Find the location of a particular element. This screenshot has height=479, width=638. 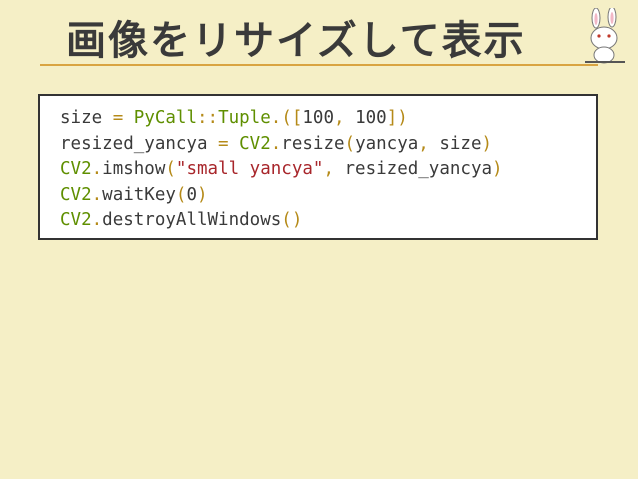

slide-title: 画像をリサイズして表示 is located at coordinates (296, 41).